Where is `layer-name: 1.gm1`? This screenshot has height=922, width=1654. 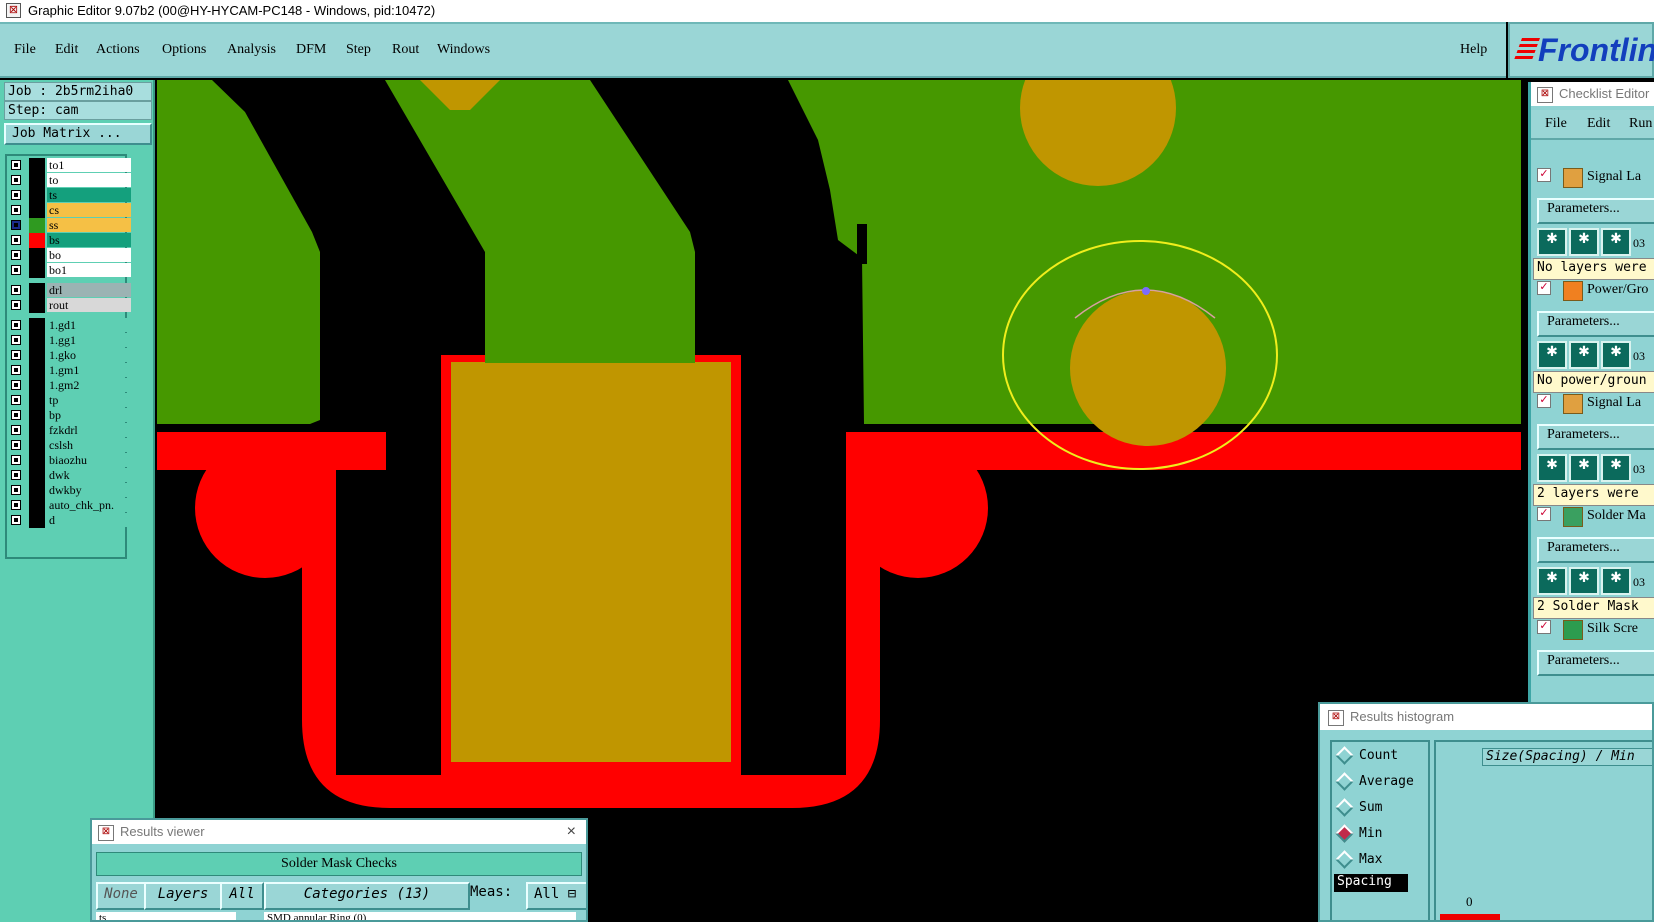 layer-name: 1.gm1 is located at coordinates (89, 370).